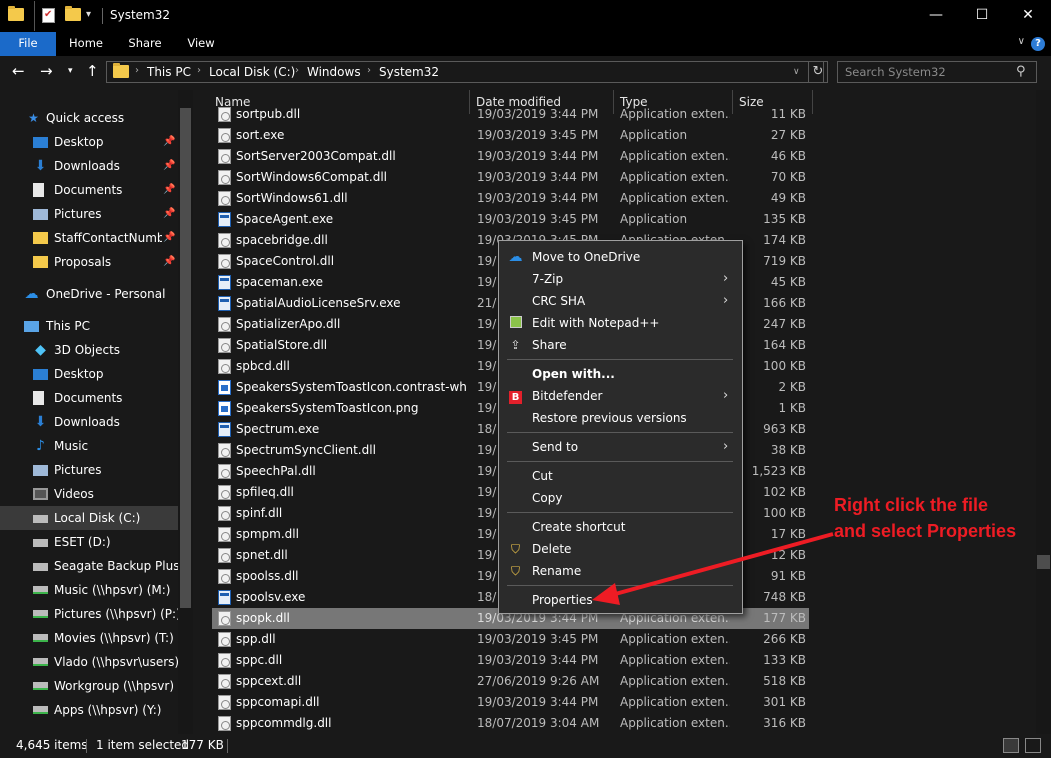 The image size is (1051, 758). What do you see at coordinates (788, 534) in the screenshot?
I see `file-size: 17 KB` at bounding box center [788, 534].